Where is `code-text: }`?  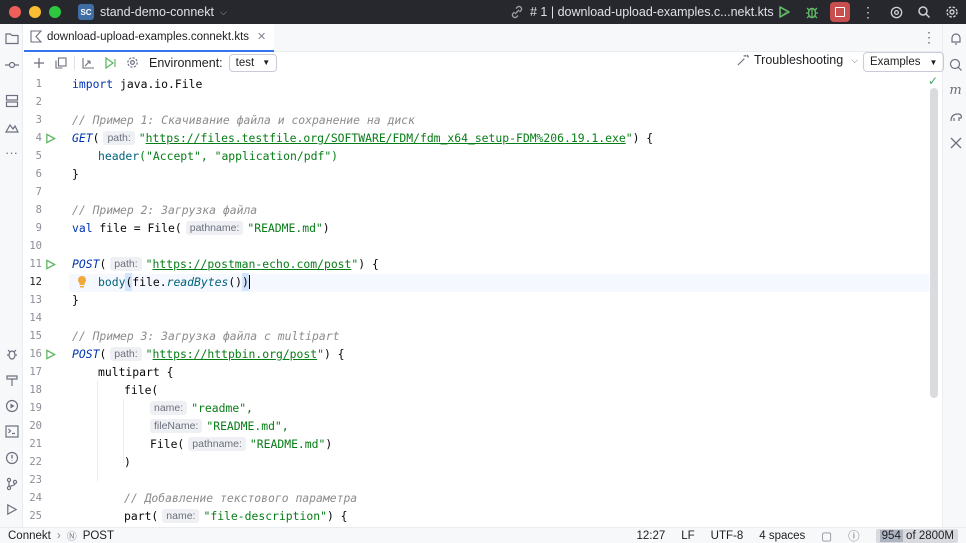
code-text: } is located at coordinates (75, 174).